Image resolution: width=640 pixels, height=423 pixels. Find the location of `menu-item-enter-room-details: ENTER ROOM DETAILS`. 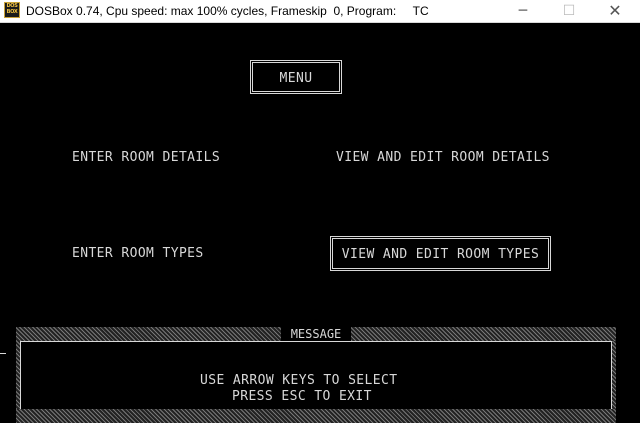

menu-item-enter-room-details: ENTER ROOM DETAILS is located at coordinates (146, 158).